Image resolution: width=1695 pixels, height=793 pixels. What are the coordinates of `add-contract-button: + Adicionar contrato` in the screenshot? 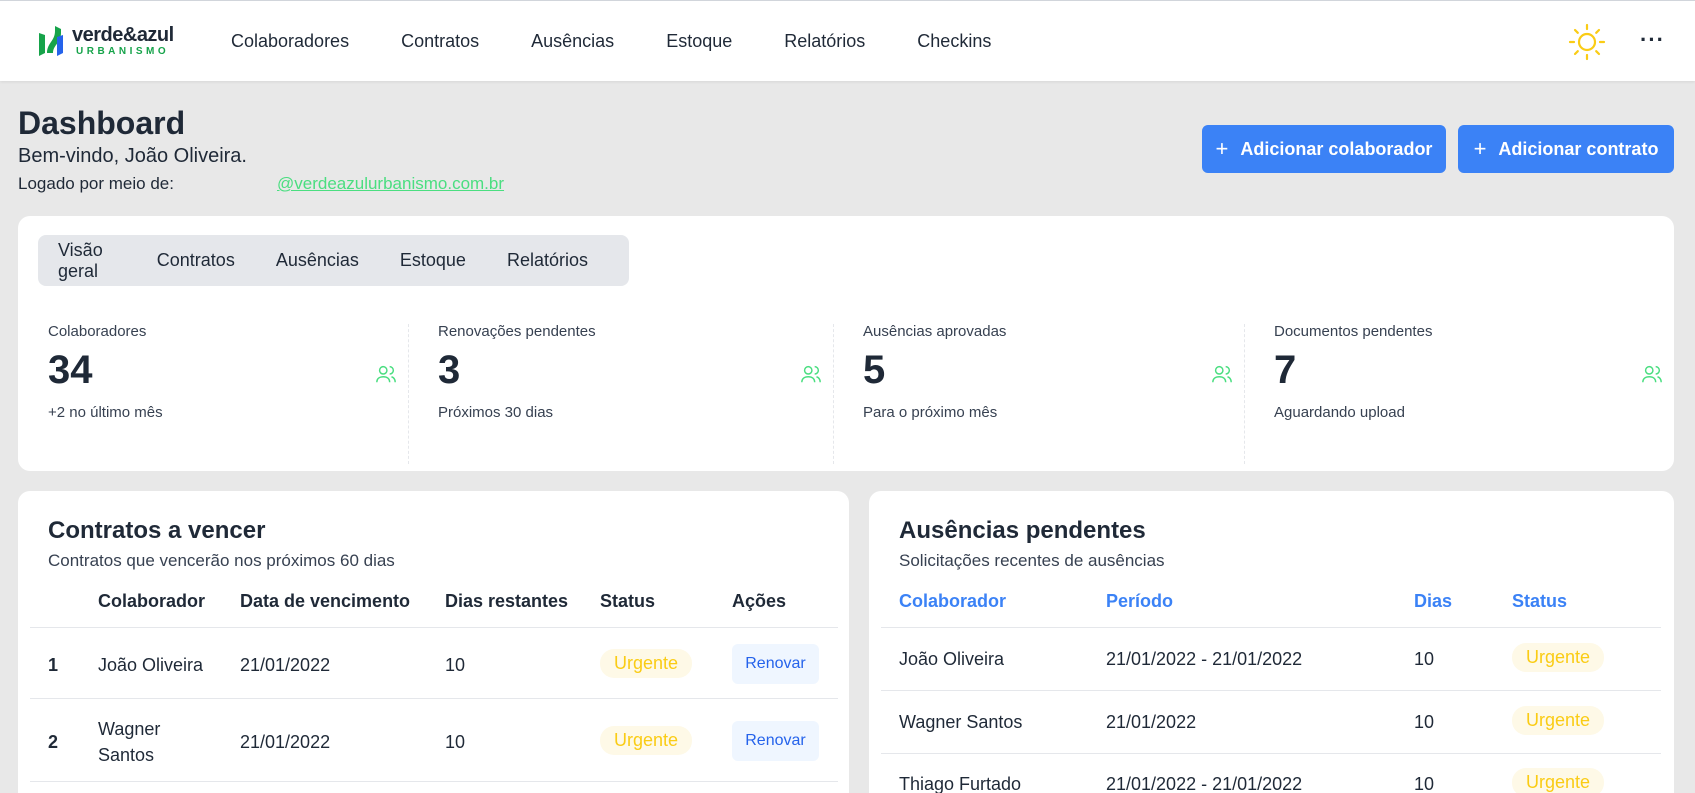 It's located at (1566, 149).